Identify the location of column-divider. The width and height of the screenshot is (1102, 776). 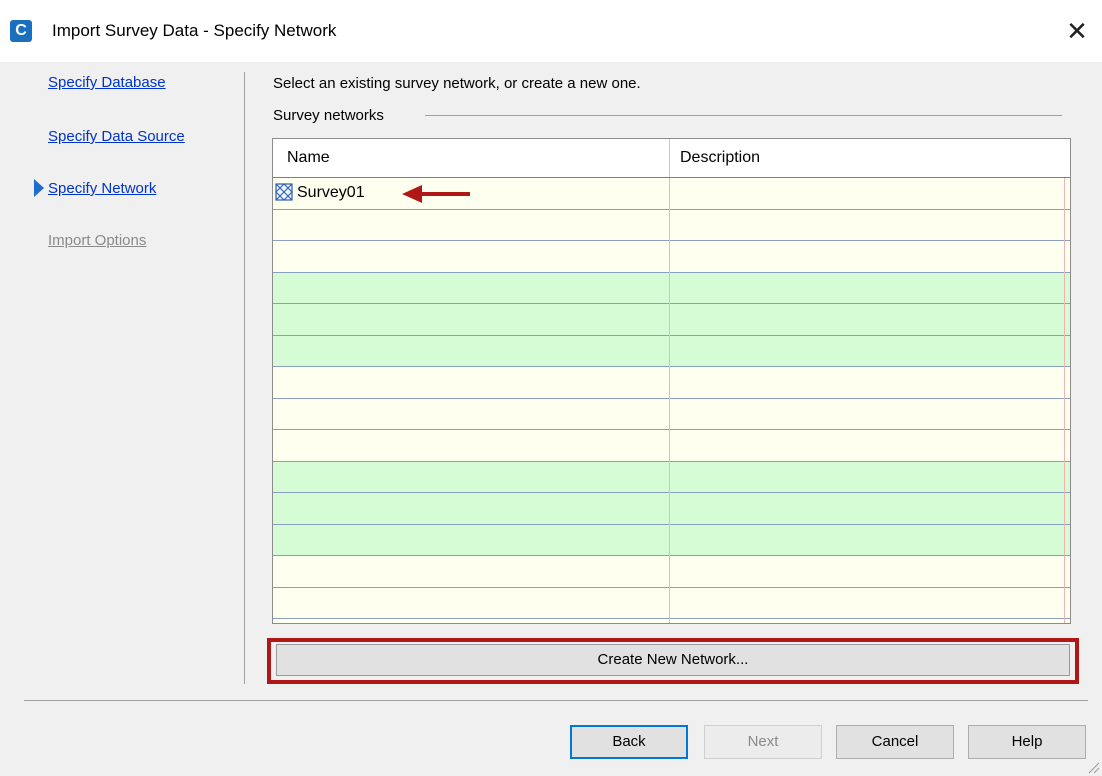
(669, 158).